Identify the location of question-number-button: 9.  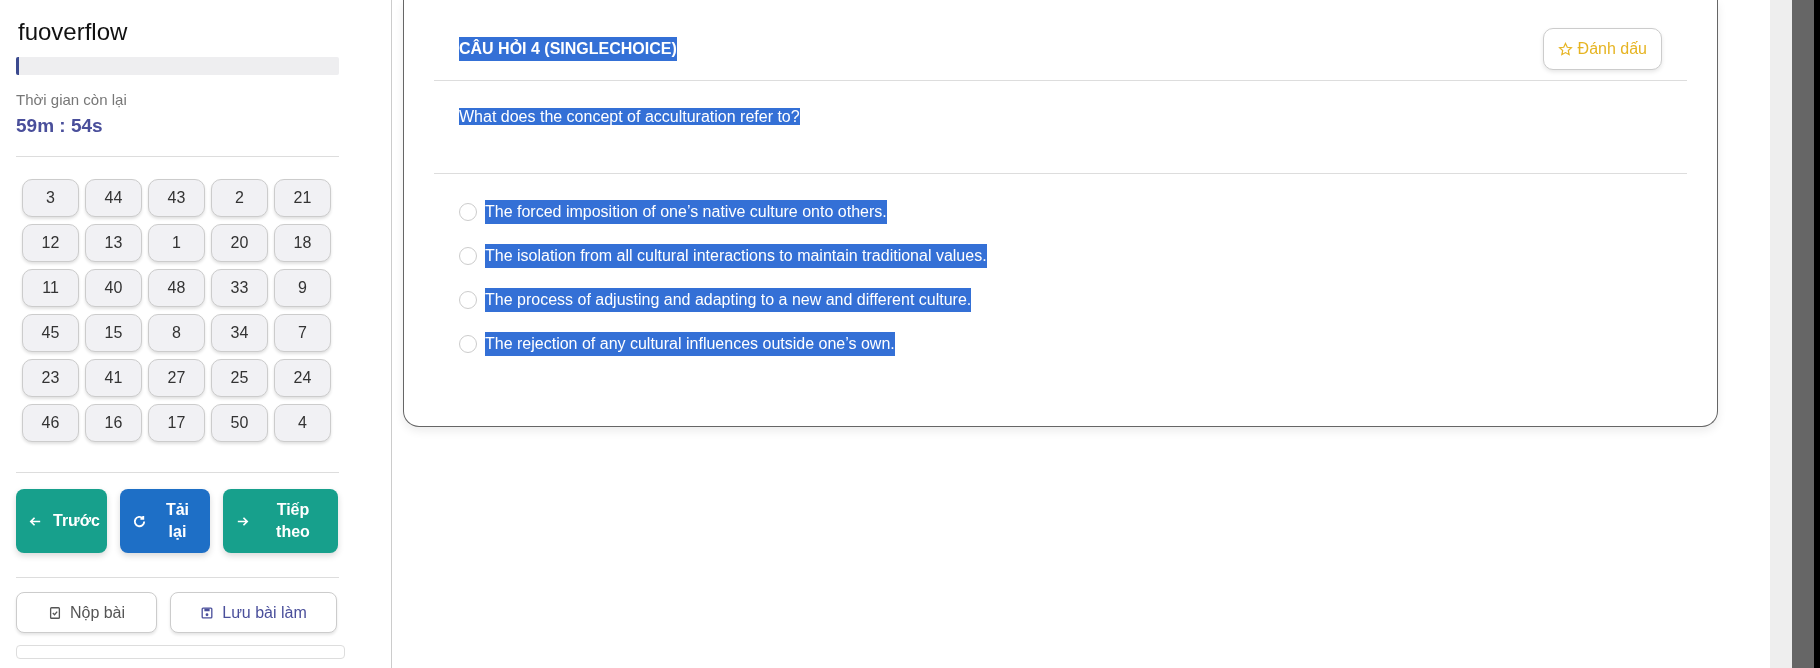
(302, 288).